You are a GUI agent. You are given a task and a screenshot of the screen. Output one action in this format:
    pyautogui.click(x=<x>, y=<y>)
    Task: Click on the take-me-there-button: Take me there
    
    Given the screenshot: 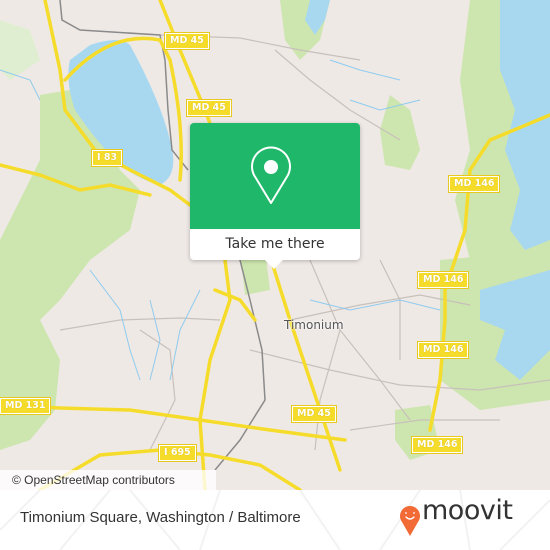 What is the action you would take?
    pyautogui.click(x=275, y=244)
    